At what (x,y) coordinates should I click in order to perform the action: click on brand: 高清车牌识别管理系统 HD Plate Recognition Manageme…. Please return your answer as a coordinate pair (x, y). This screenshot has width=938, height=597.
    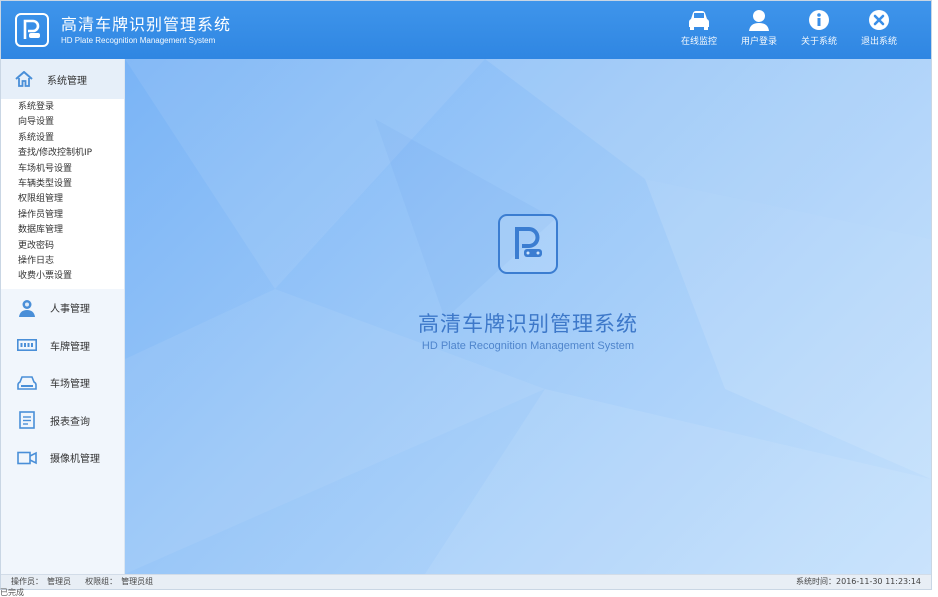
    Looking at the image, I should click on (123, 30).